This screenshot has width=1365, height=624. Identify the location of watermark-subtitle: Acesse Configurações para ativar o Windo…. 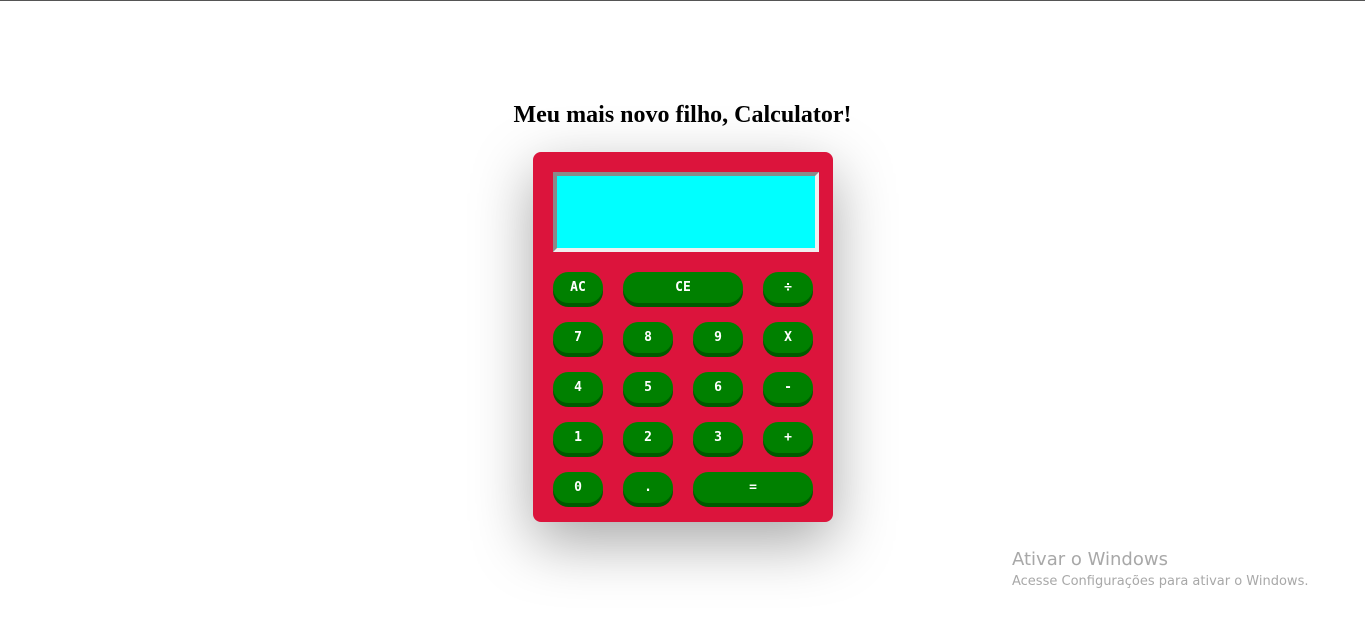
(1160, 581).